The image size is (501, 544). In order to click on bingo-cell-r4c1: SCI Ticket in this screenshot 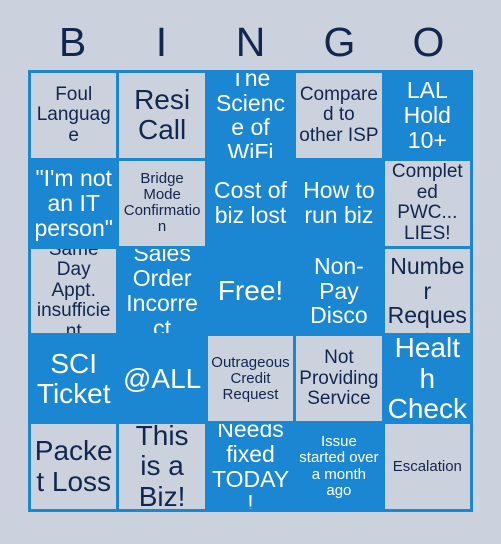, I will do `click(74, 379)`.